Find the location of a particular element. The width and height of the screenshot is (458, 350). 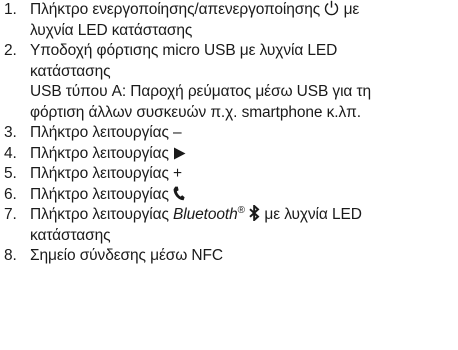

item-line: Πλήκτρο λειτουργίας – is located at coordinates (106, 132).